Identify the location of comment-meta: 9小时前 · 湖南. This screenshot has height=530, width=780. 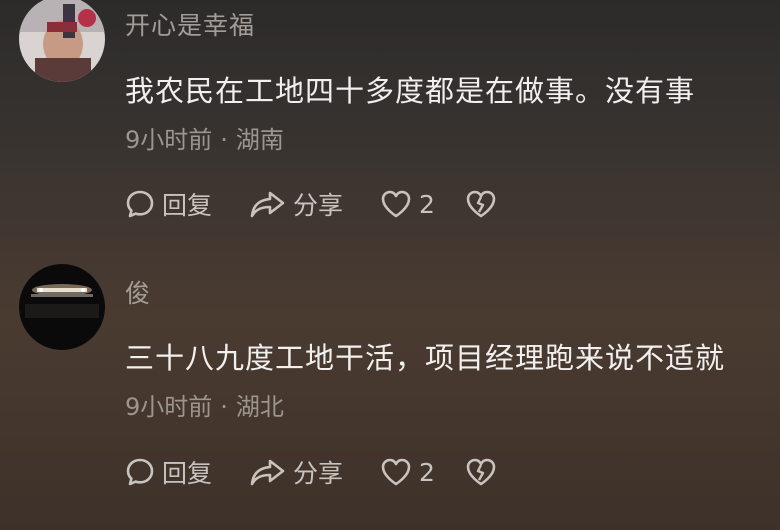
(204, 137).